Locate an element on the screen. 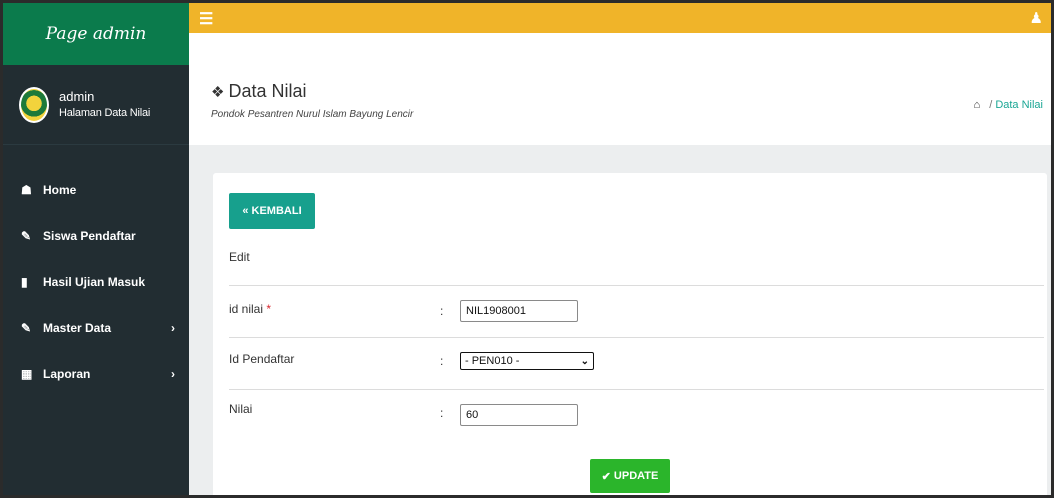 This screenshot has width=1054, height=498. sidebar-item-label: Home is located at coordinates (60, 190).